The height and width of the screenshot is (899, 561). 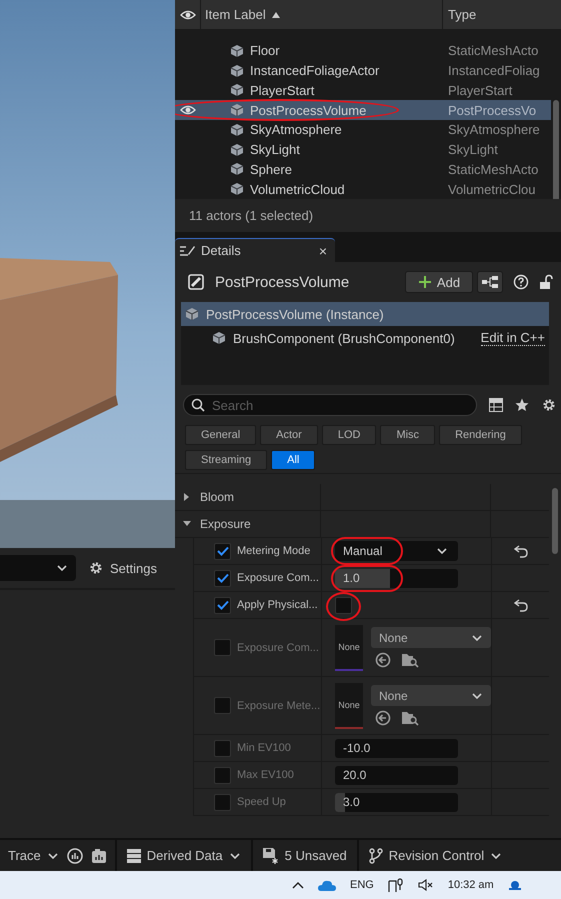 I want to click on filter-button: LOD, so click(x=349, y=435).